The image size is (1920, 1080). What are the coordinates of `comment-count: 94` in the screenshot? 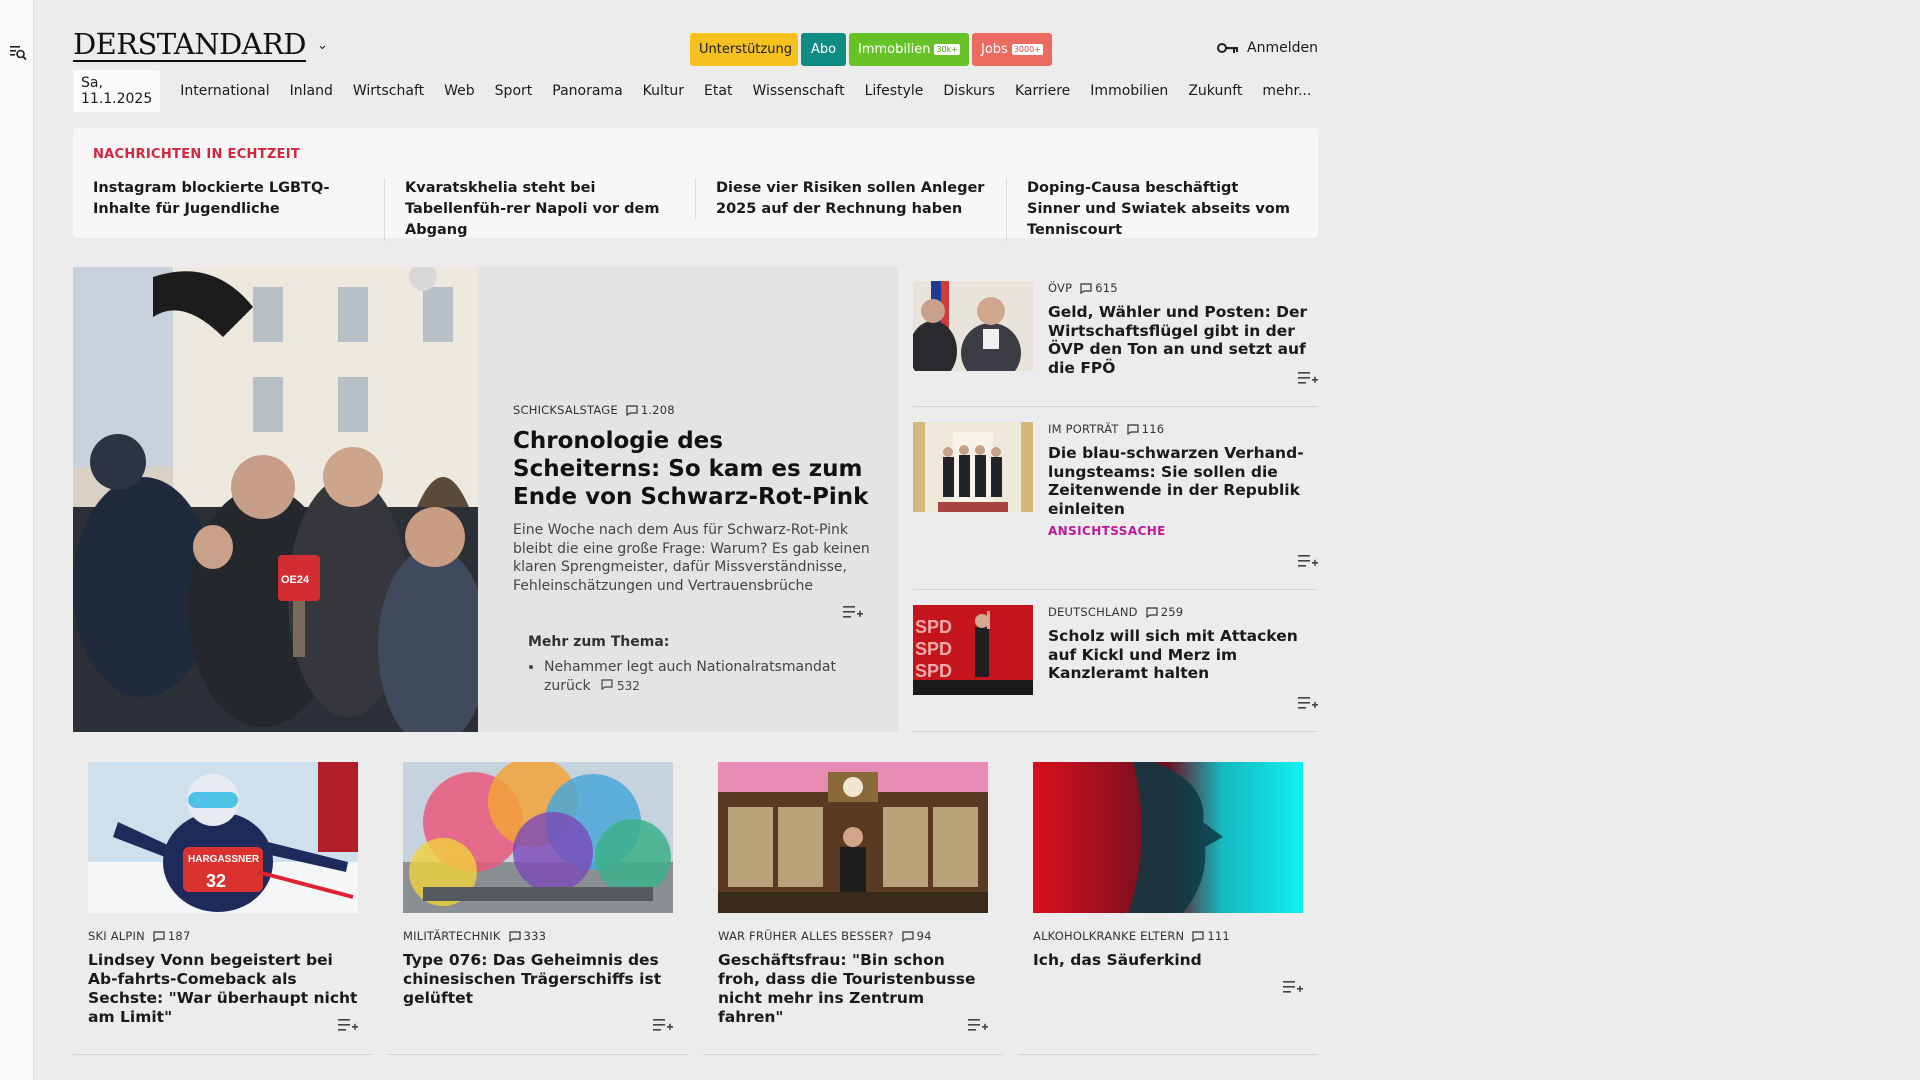 It's located at (917, 936).